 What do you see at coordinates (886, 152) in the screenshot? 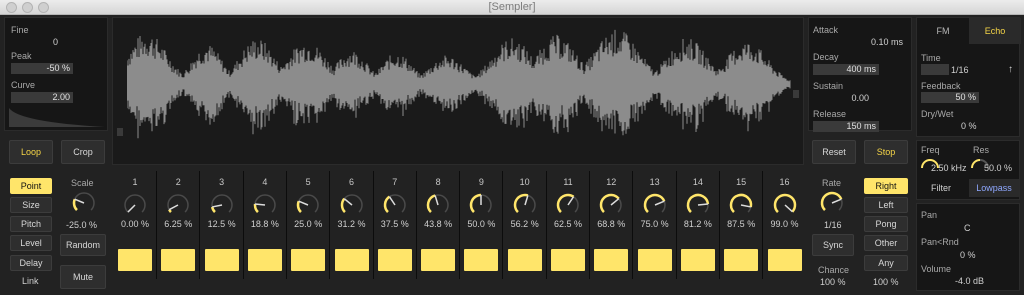
I see `stop-button: Stop` at bounding box center [886, 152].